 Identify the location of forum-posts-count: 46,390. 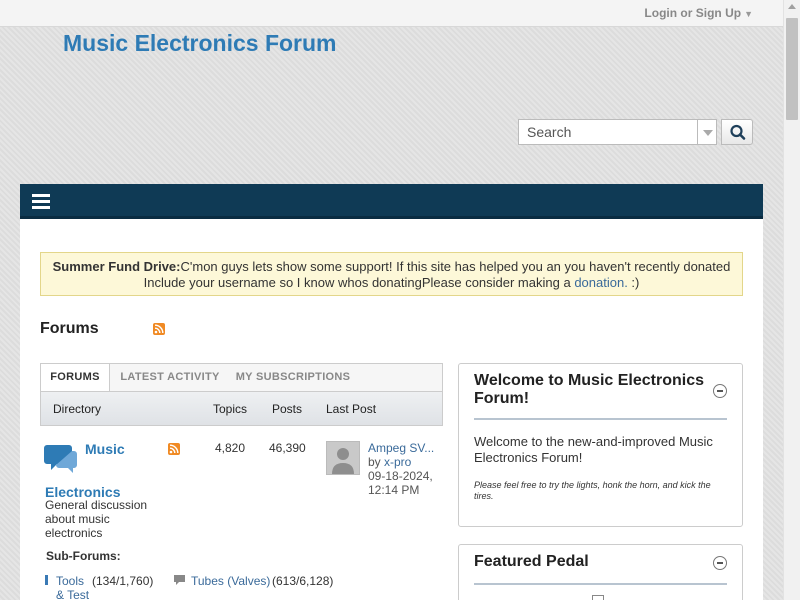
(287, 448).